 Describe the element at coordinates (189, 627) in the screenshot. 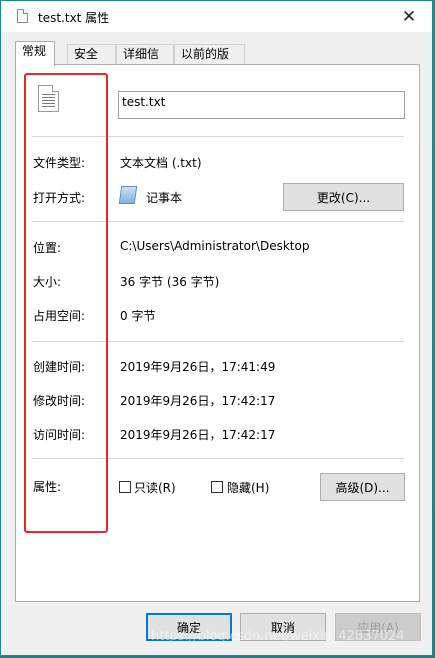

I see `ok-button: 确定` at that location.